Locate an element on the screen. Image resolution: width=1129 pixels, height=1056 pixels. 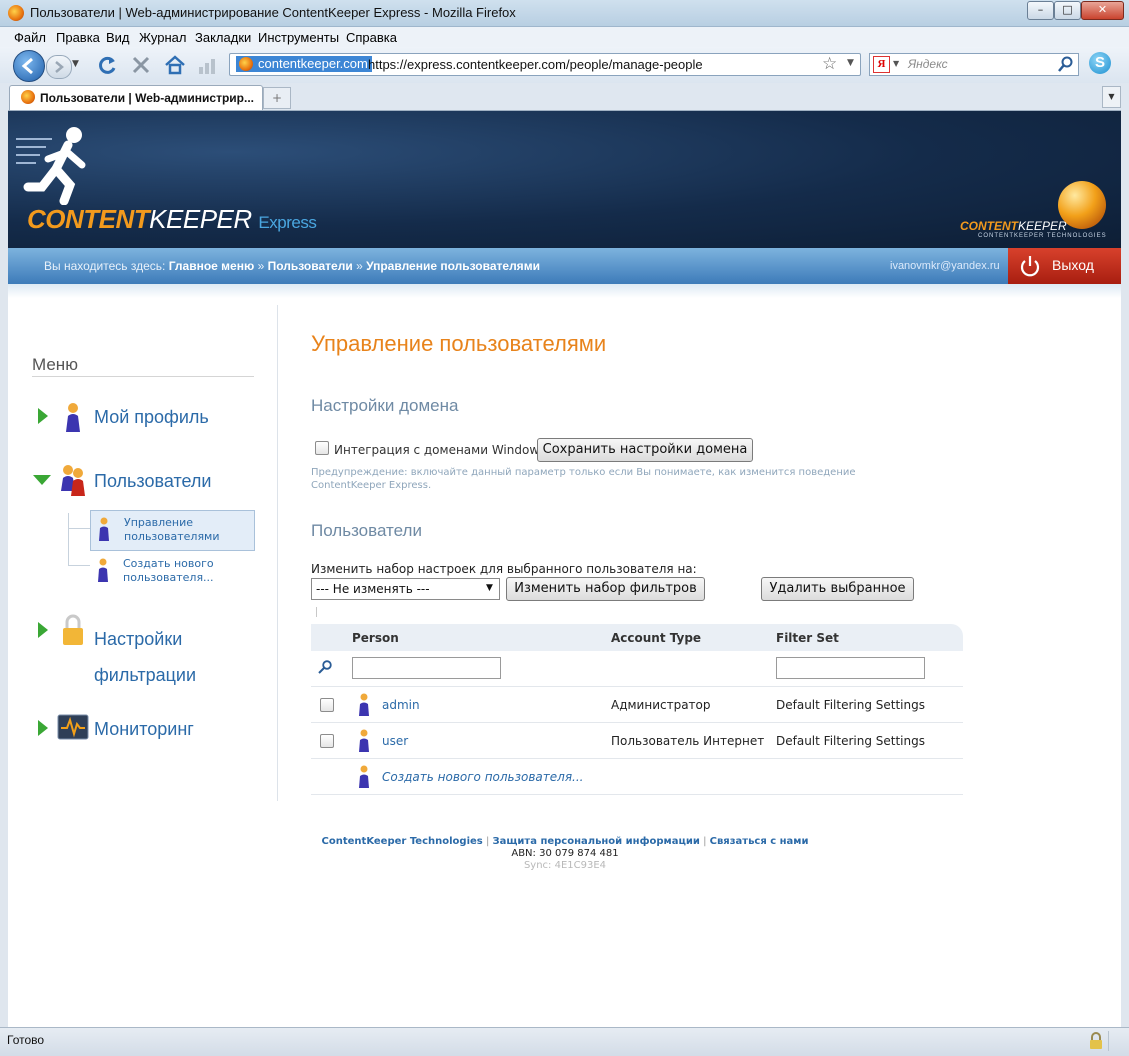
menu-tools: Инструменты is located at coordinates (298, 37).